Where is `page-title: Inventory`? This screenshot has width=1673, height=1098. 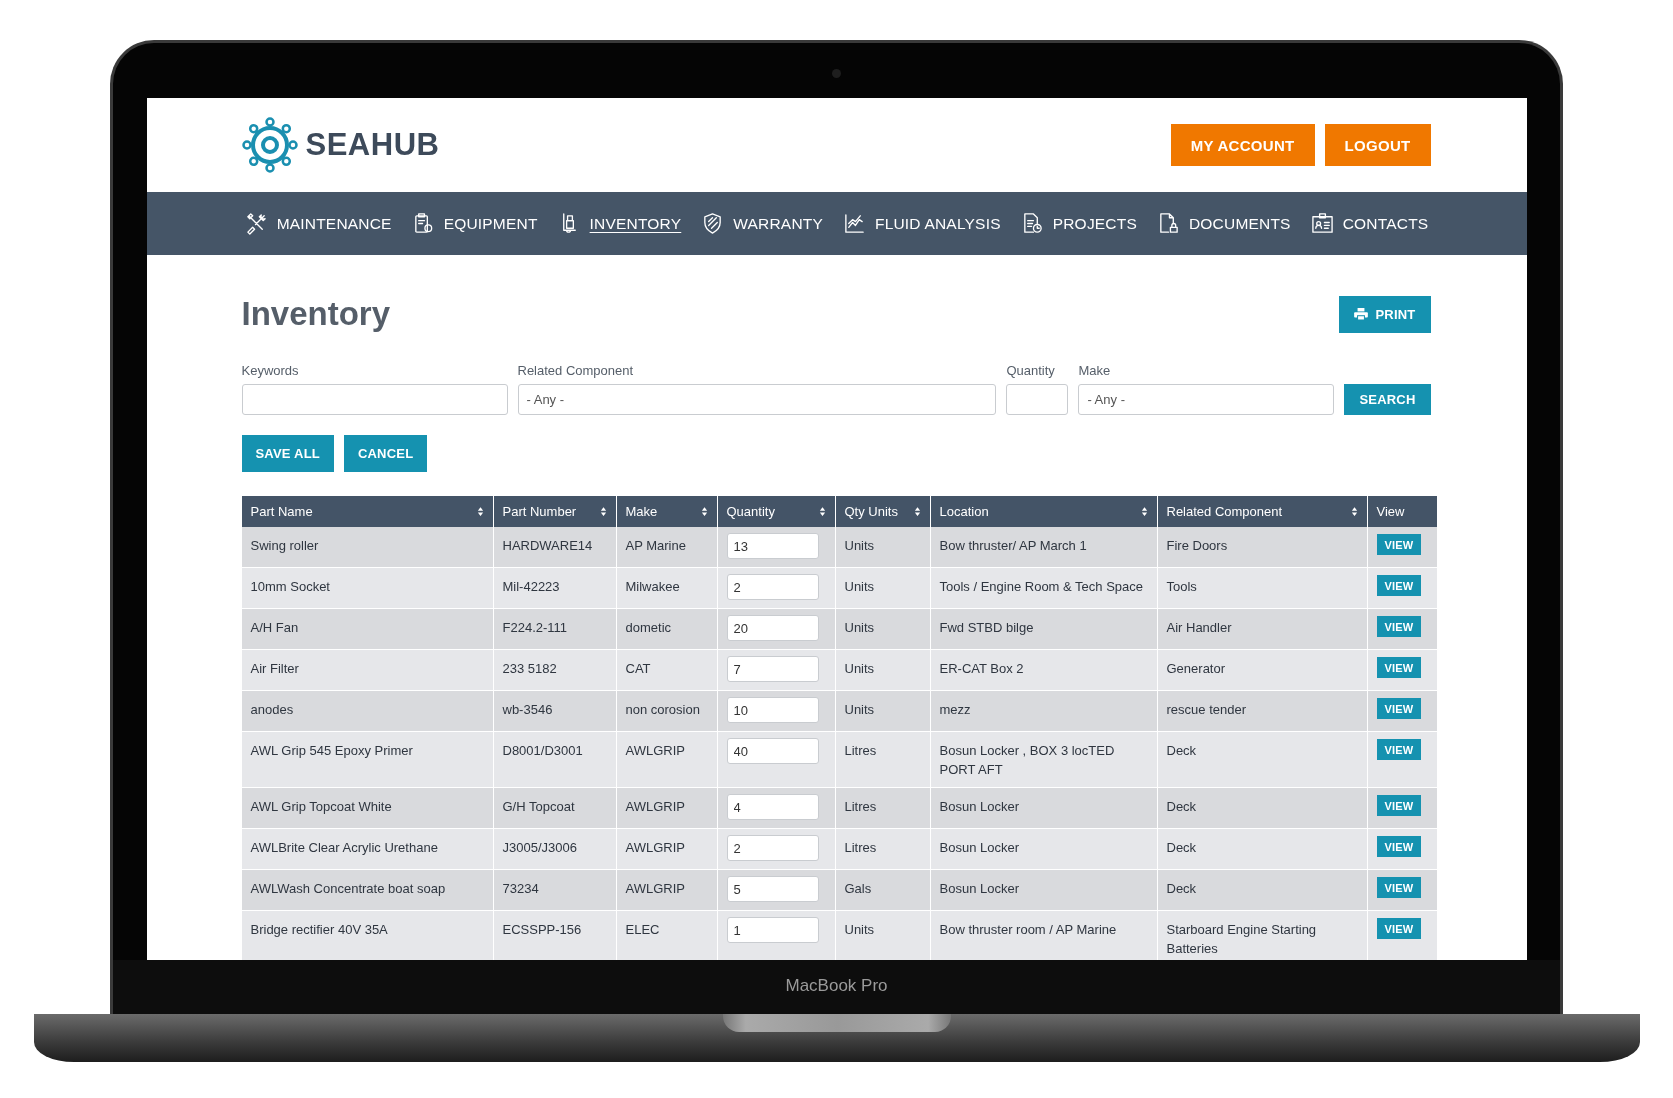 page-title: Inventory is located at coordinates (316, 314).